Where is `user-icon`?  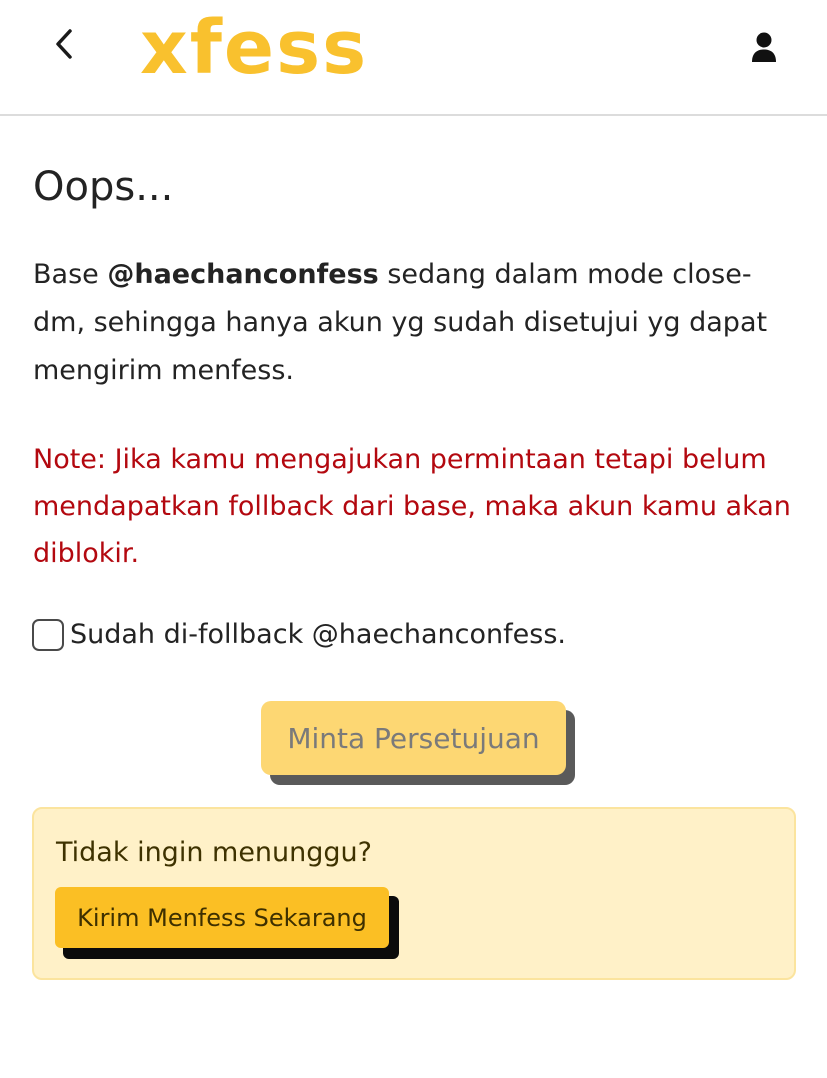
user-icon is located at coordinates (764, 47).